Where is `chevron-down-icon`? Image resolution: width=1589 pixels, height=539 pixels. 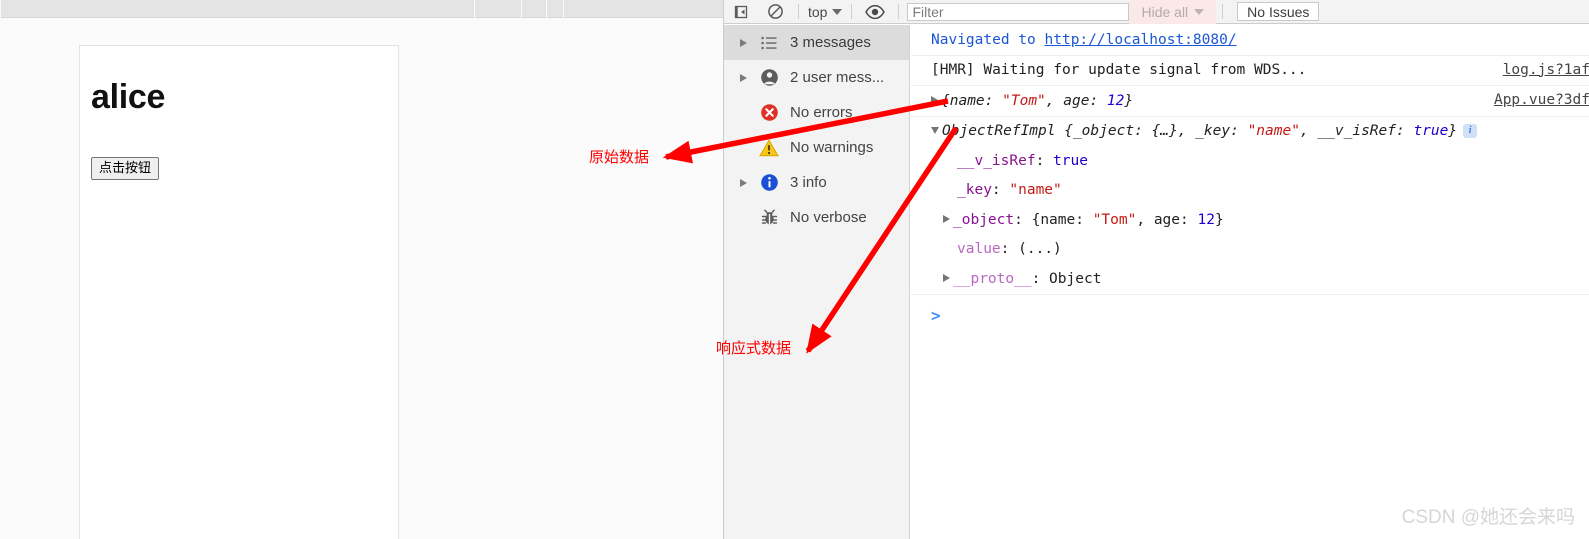
chevron-down-icon is located at coordinates (1199, 11).